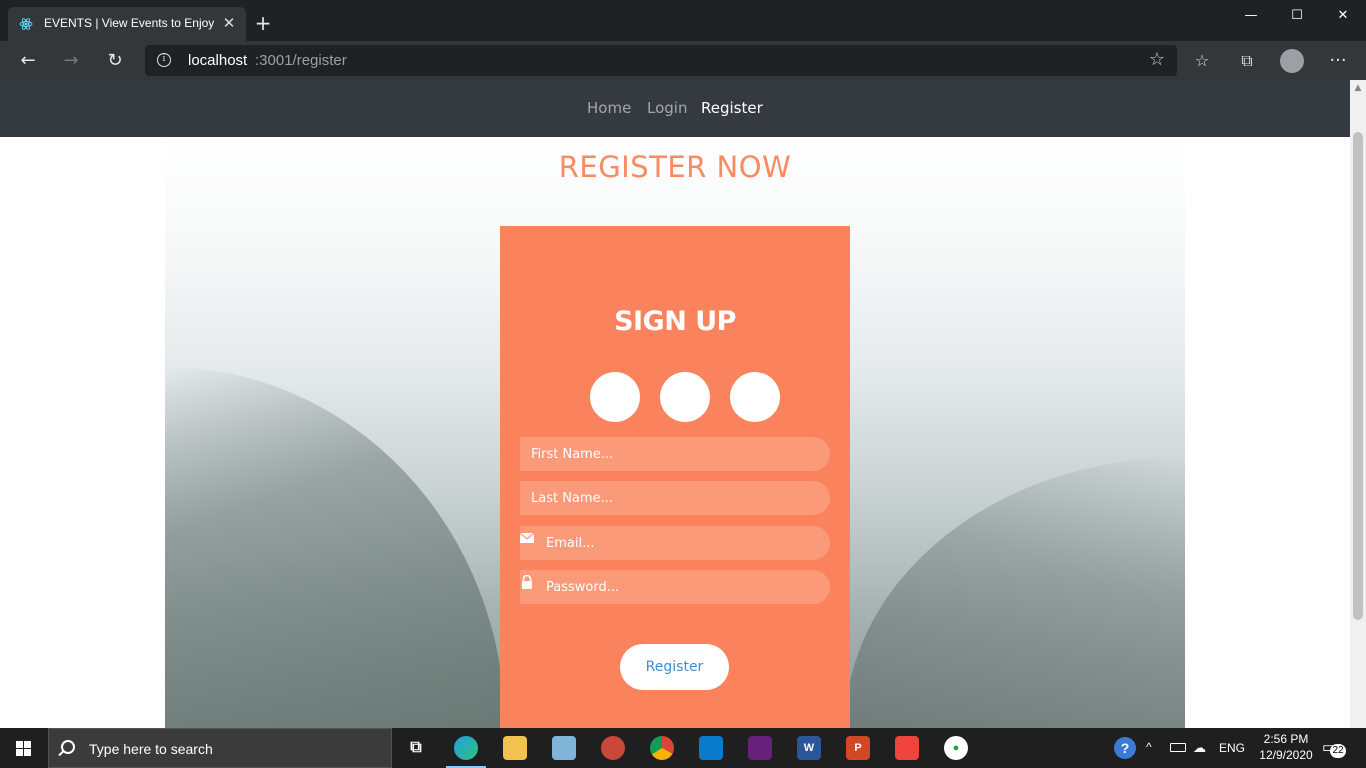 The height and width of the screenshot is (768, 1366). What do you see at coordinates (732, 108) in the screenshot?
I see `nav-link-register: Register` at bounding box center [732, 108].